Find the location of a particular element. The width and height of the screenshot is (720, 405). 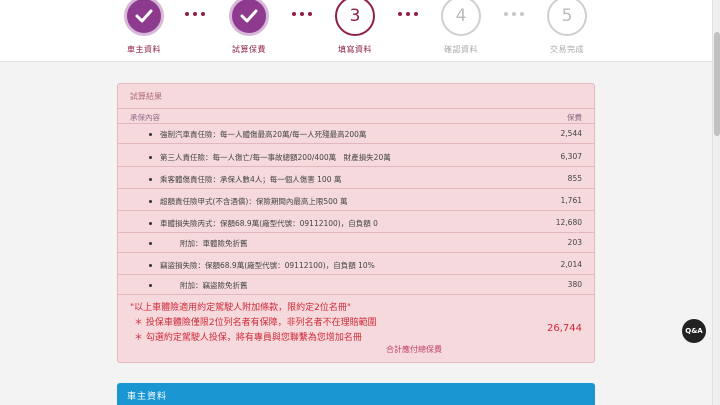

premium-amount: 2,544 is located at coordinates (571, 133).